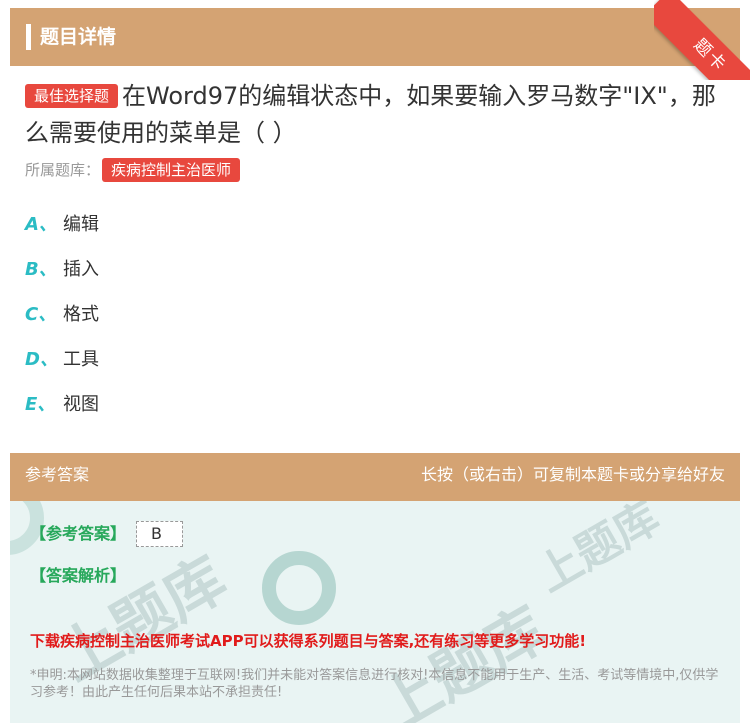  Describe the element at coordinates (81, 269) in the screenshot. I see `option-text: 插入` at that location.